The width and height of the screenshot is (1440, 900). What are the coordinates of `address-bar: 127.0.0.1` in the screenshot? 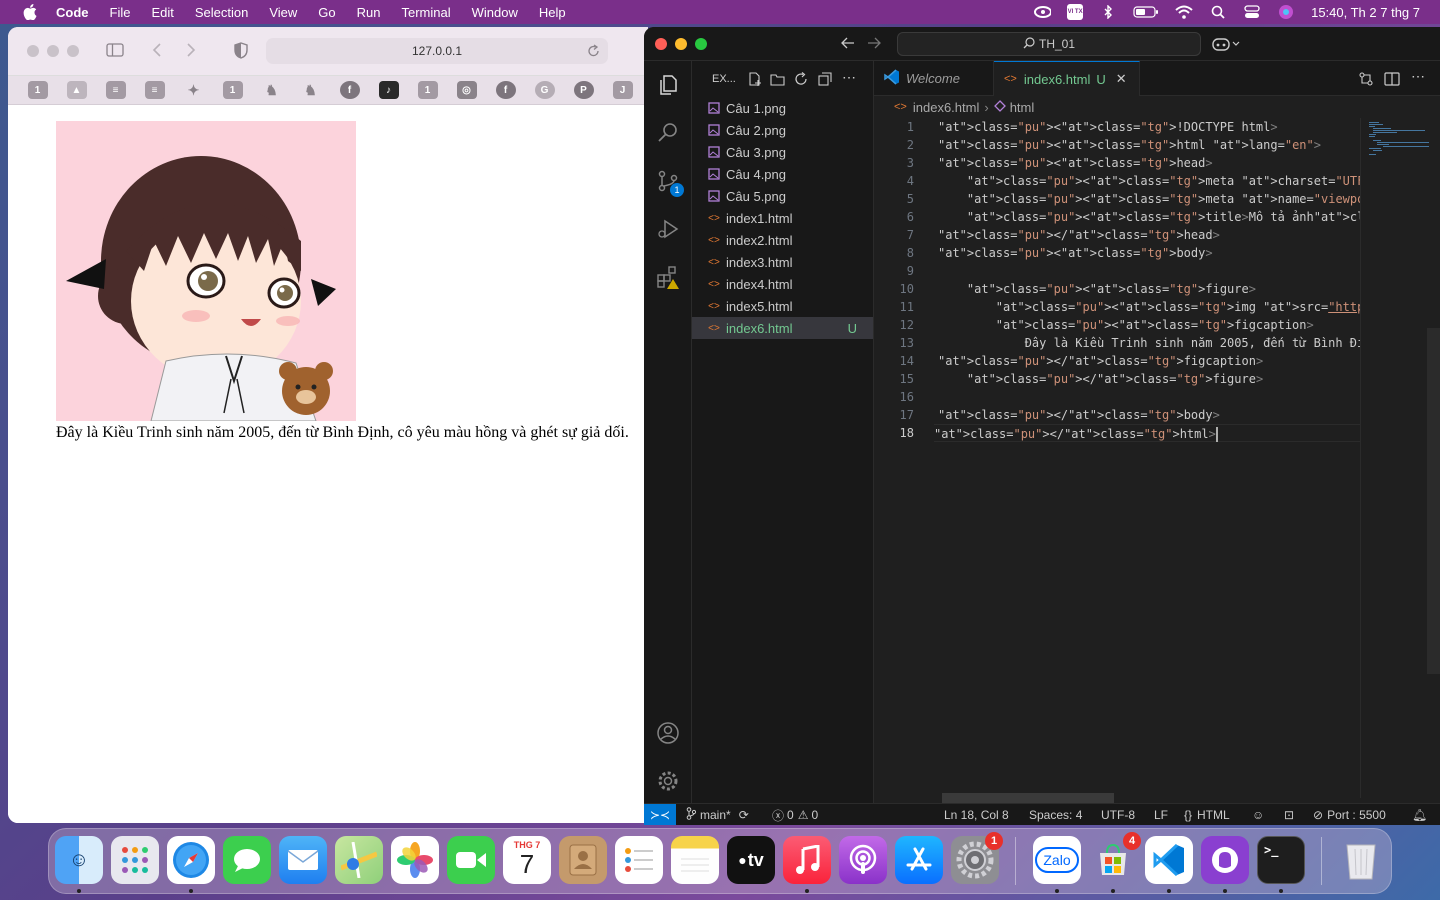 It's located at (437, 51).